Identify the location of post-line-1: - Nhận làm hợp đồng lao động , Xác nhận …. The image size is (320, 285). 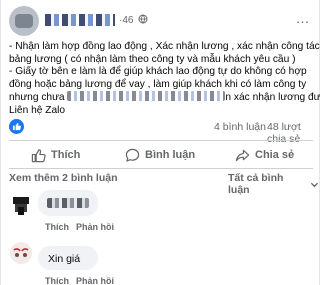
(164, 46).